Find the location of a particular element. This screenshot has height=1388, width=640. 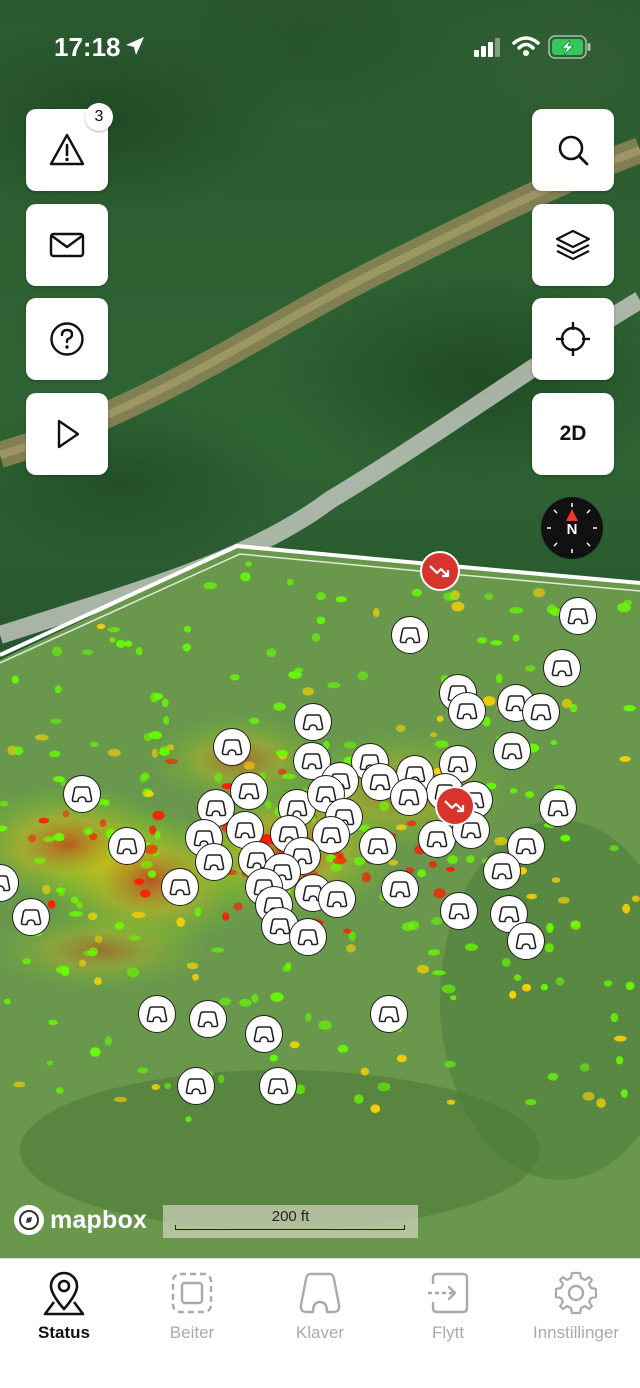

layers-button is located at coordinates (573, 245).